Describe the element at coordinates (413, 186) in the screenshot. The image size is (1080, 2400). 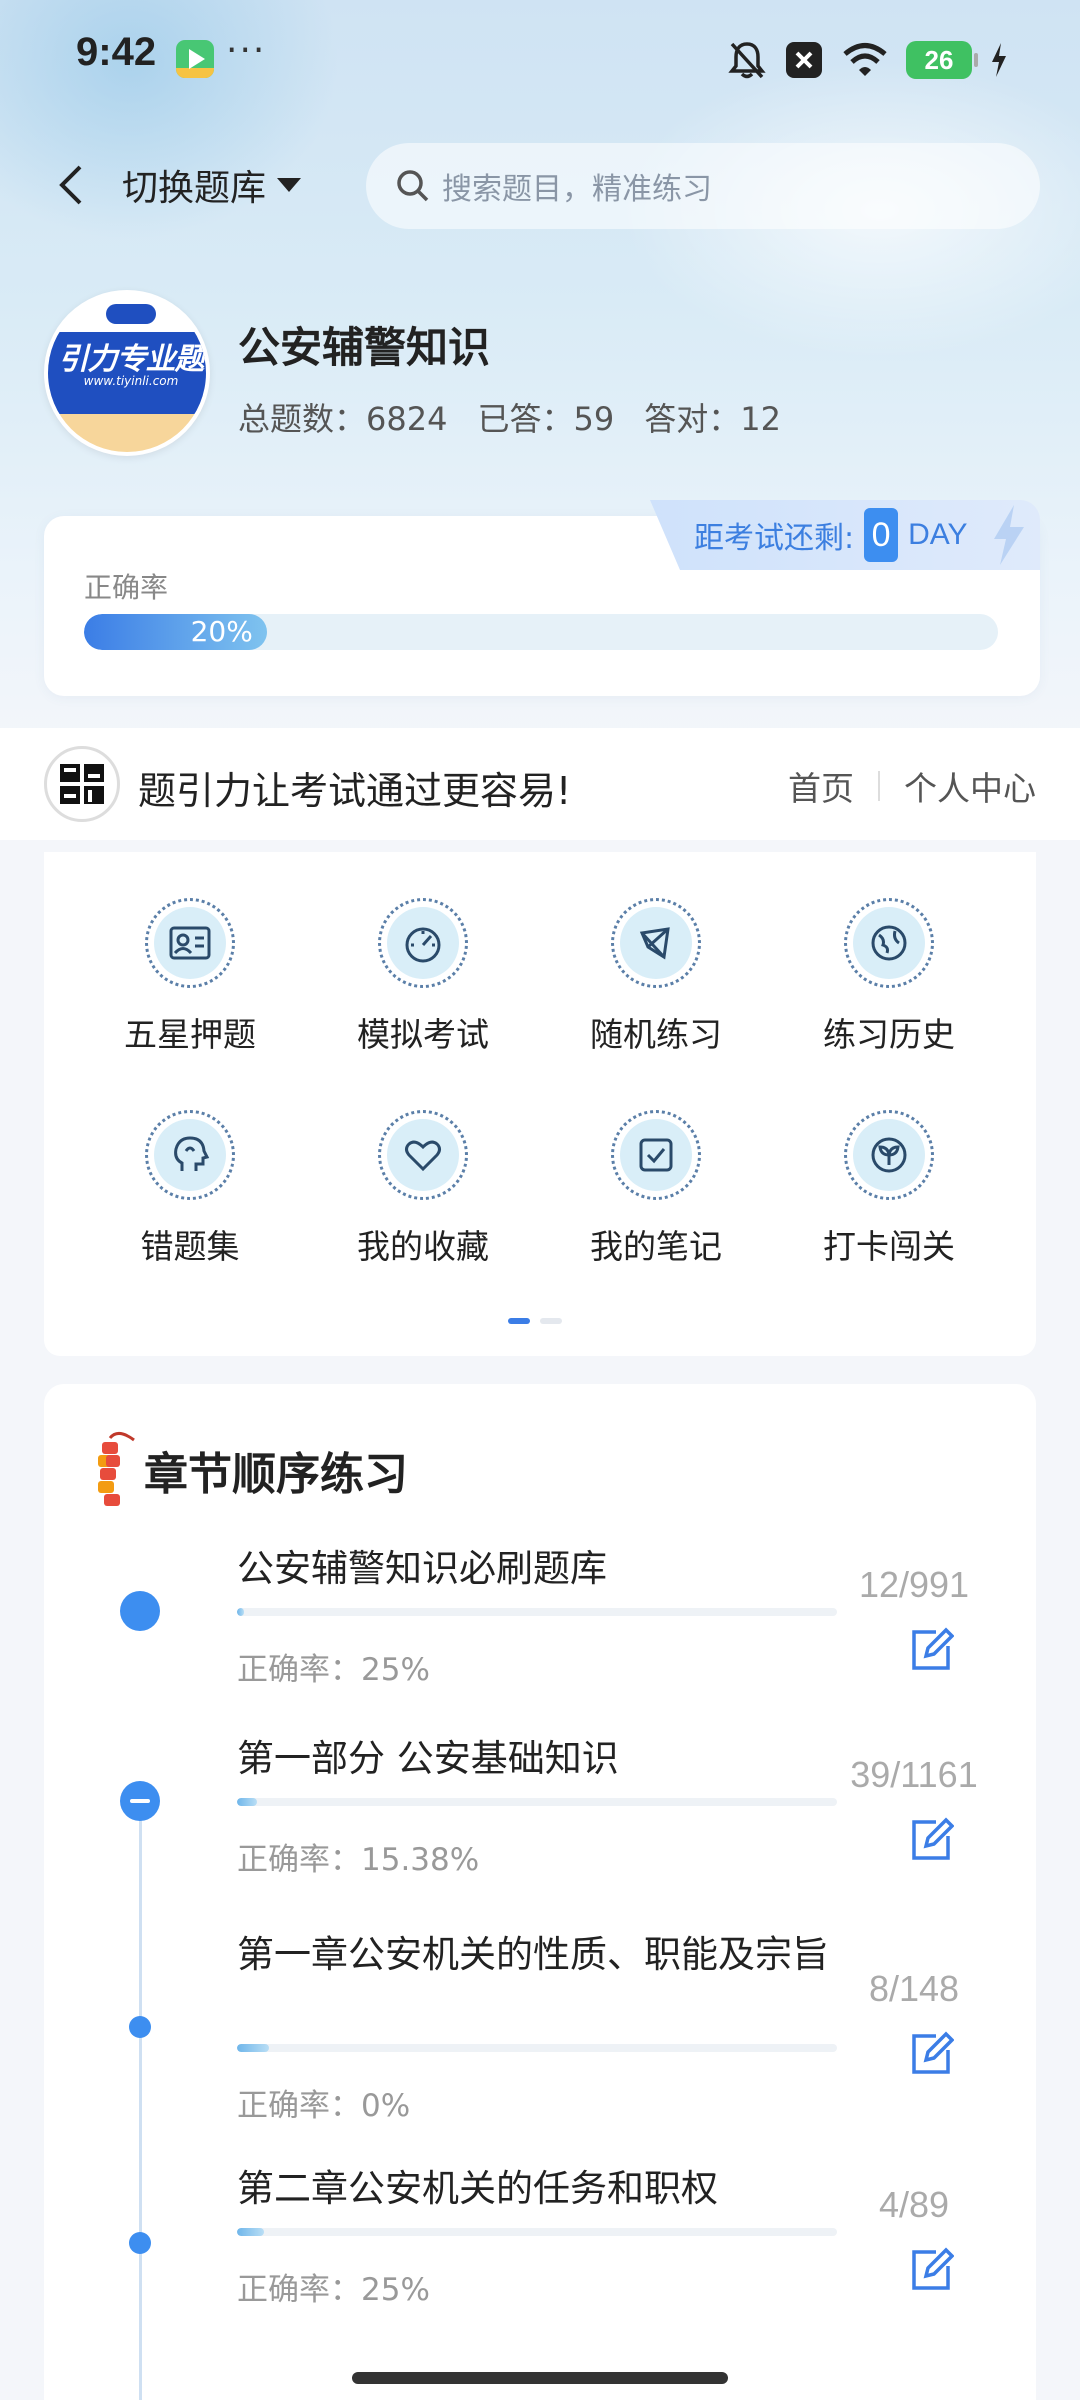
I see `search-icon` at that location.